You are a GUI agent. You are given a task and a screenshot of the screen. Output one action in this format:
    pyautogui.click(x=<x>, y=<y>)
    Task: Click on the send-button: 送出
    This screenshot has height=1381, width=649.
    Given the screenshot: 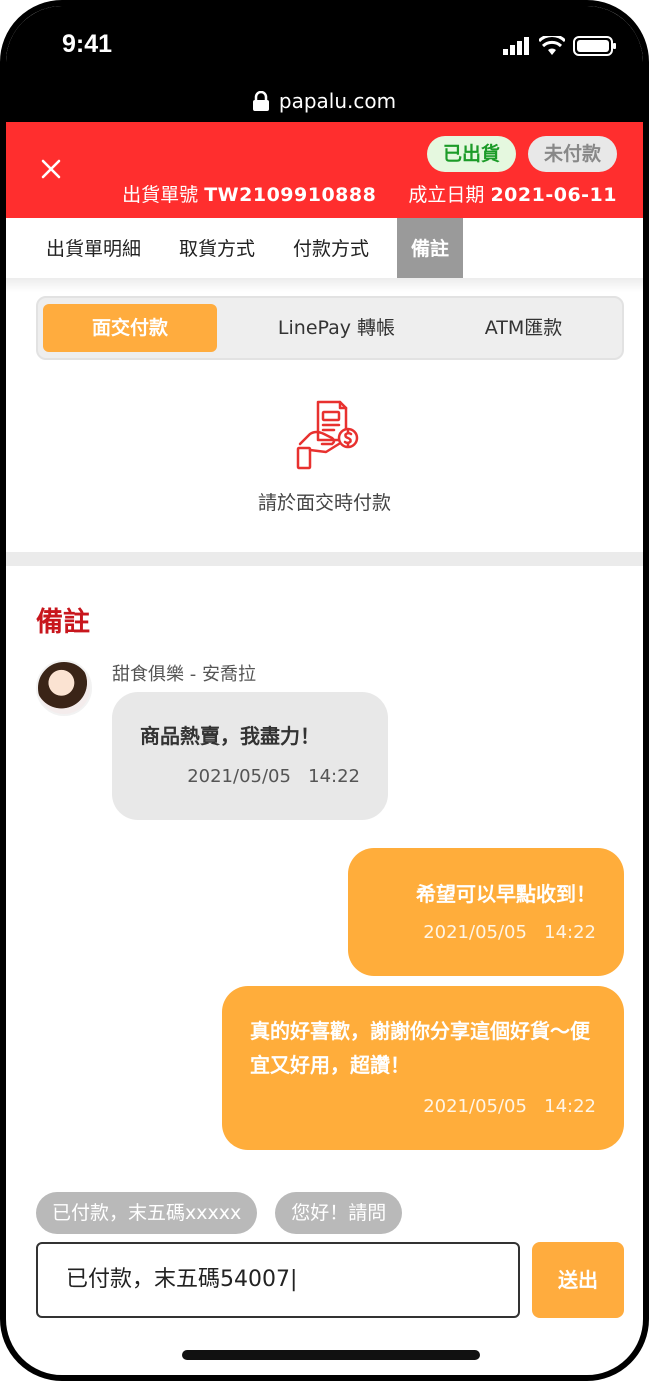 What is the action you would take?
    pyautogui.click(x=578, y=1280)
    